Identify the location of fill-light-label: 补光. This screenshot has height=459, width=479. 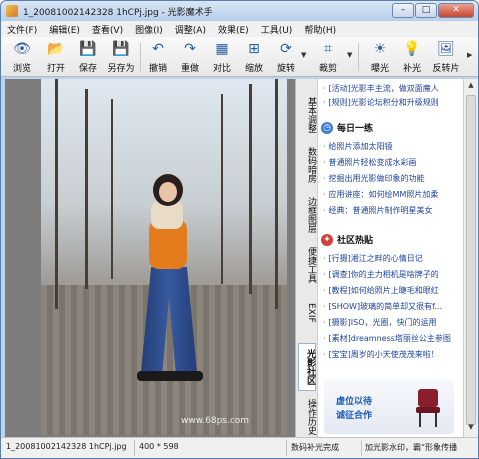
(411, 69).